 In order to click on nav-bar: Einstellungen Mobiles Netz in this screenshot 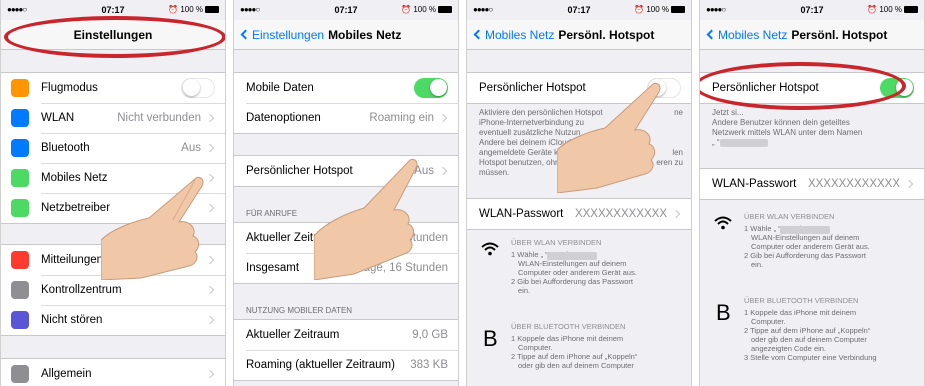, I will do `click(346, 35)`.